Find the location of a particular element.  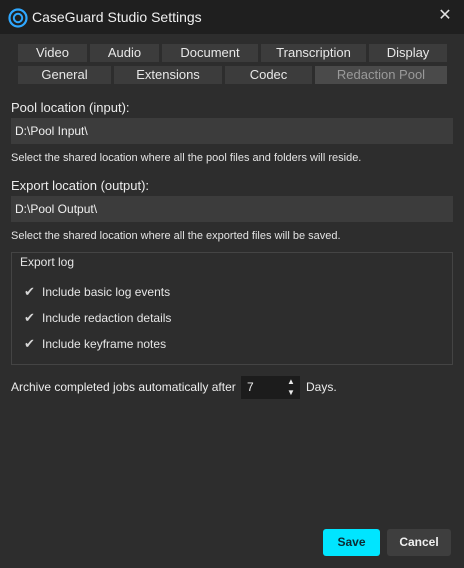

include-keyframe-notes-checkbox: ✔ Include keyframe notes is located at coordinates (95, 344).